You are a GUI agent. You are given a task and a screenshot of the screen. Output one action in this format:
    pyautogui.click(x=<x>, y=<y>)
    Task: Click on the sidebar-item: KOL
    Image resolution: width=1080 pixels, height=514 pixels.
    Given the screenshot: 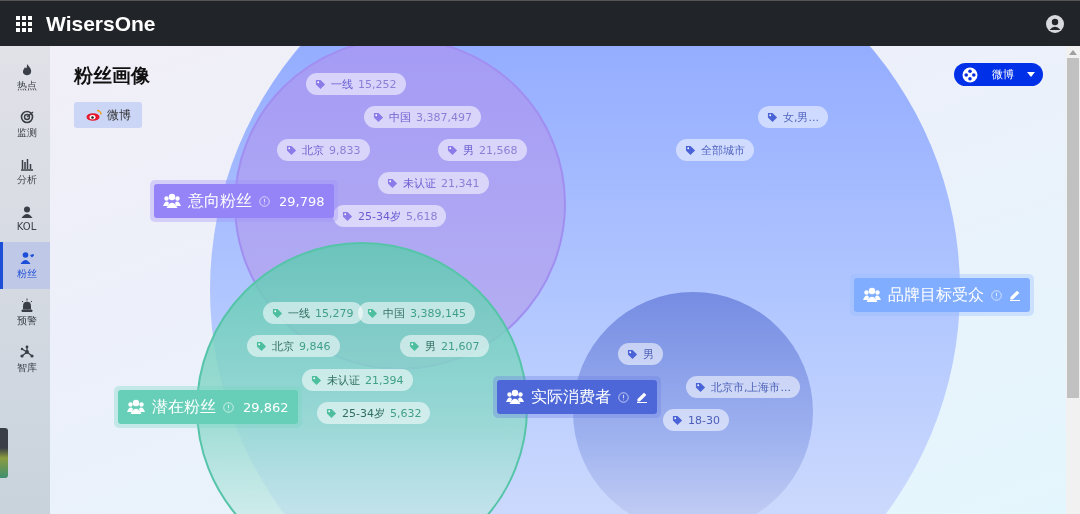 What is the action you would take?
    pyautogui.click(x=25, y=218)
    